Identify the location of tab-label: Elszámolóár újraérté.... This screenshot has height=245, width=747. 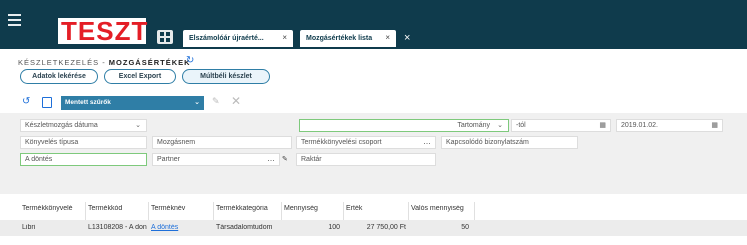
(226, 38).